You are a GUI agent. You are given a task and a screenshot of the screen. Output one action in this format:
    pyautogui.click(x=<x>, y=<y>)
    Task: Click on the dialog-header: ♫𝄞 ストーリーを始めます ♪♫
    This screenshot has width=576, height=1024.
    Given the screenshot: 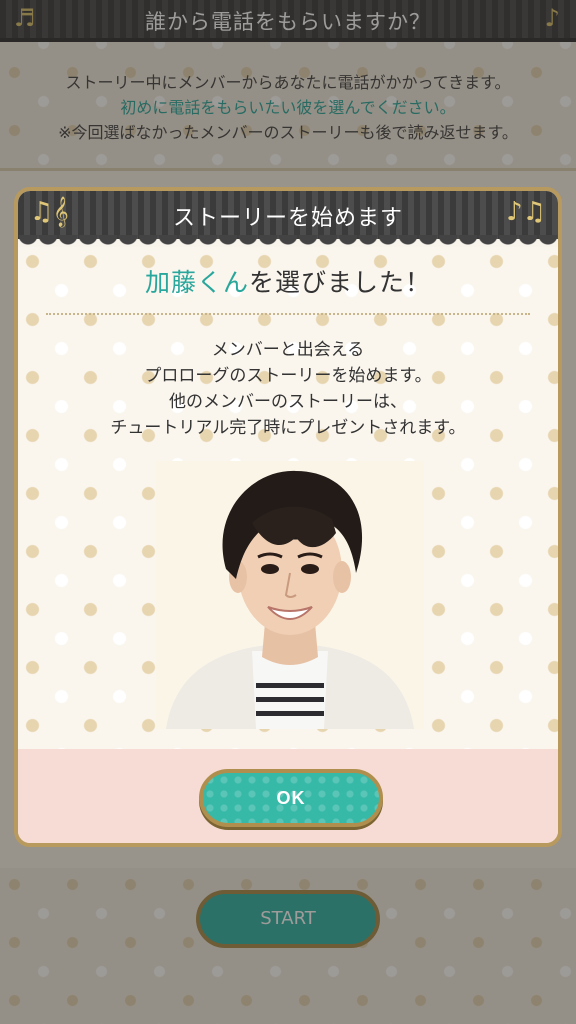 What is the action you would take?
    pyautogui.click(x=288, y=219)
    